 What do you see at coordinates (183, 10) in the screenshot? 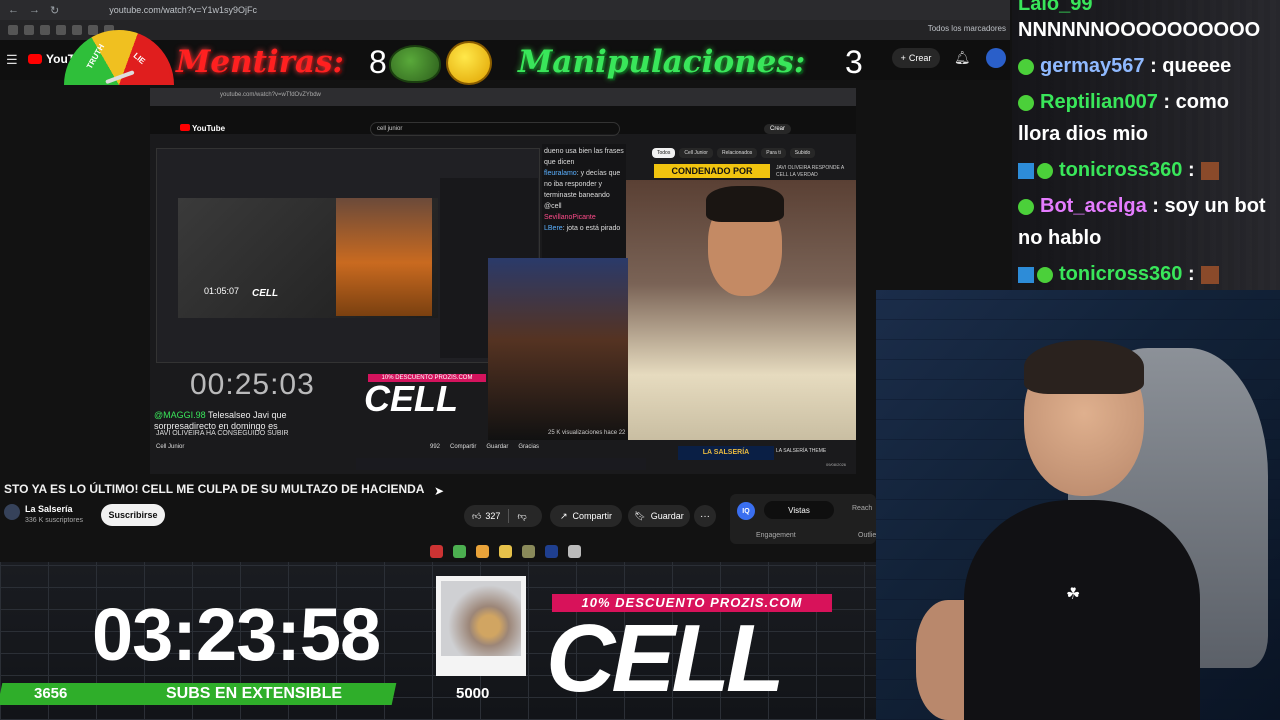
I see `address-bar: youtube.com/watch?v=Y1w1sy9OjFc` at bounding box center [183, 10].